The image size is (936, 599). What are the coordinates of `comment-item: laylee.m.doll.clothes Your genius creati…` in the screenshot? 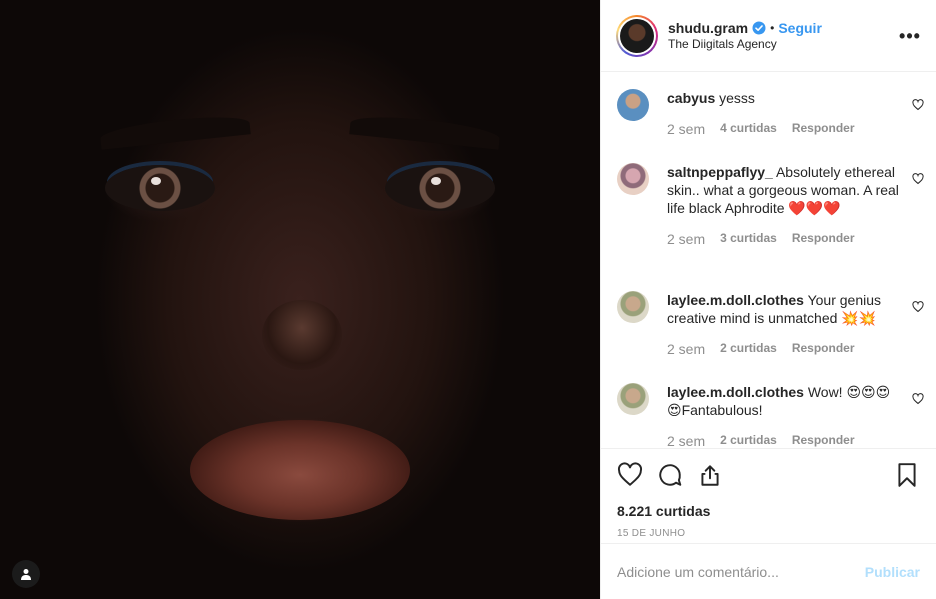 It's located at (770, 324).